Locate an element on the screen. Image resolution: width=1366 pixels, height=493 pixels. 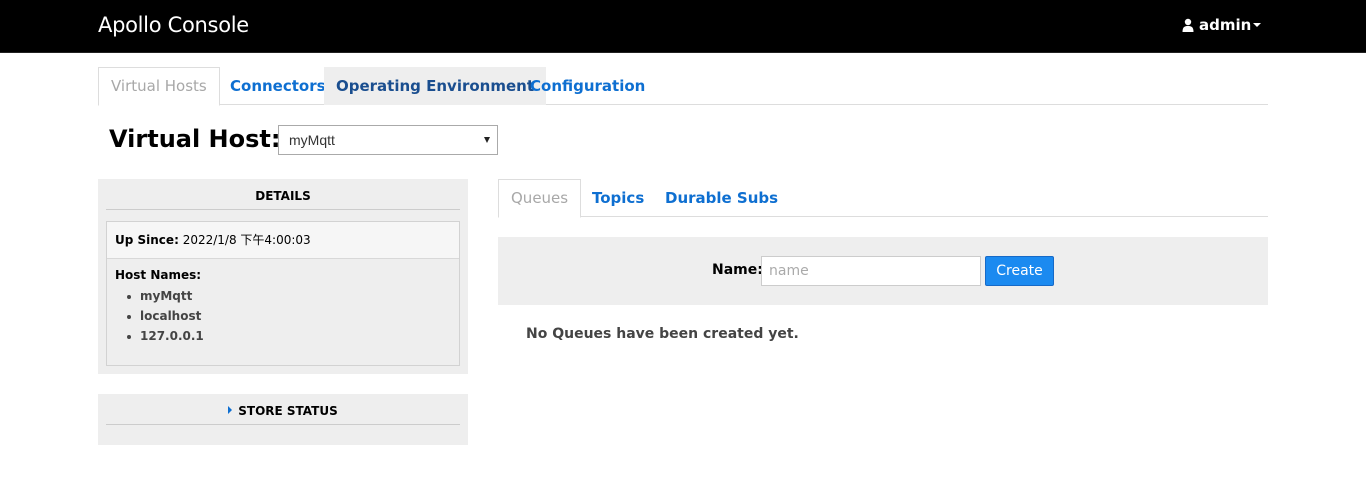
create-queue-form: Name: Create is located at coordinates (883, 271).